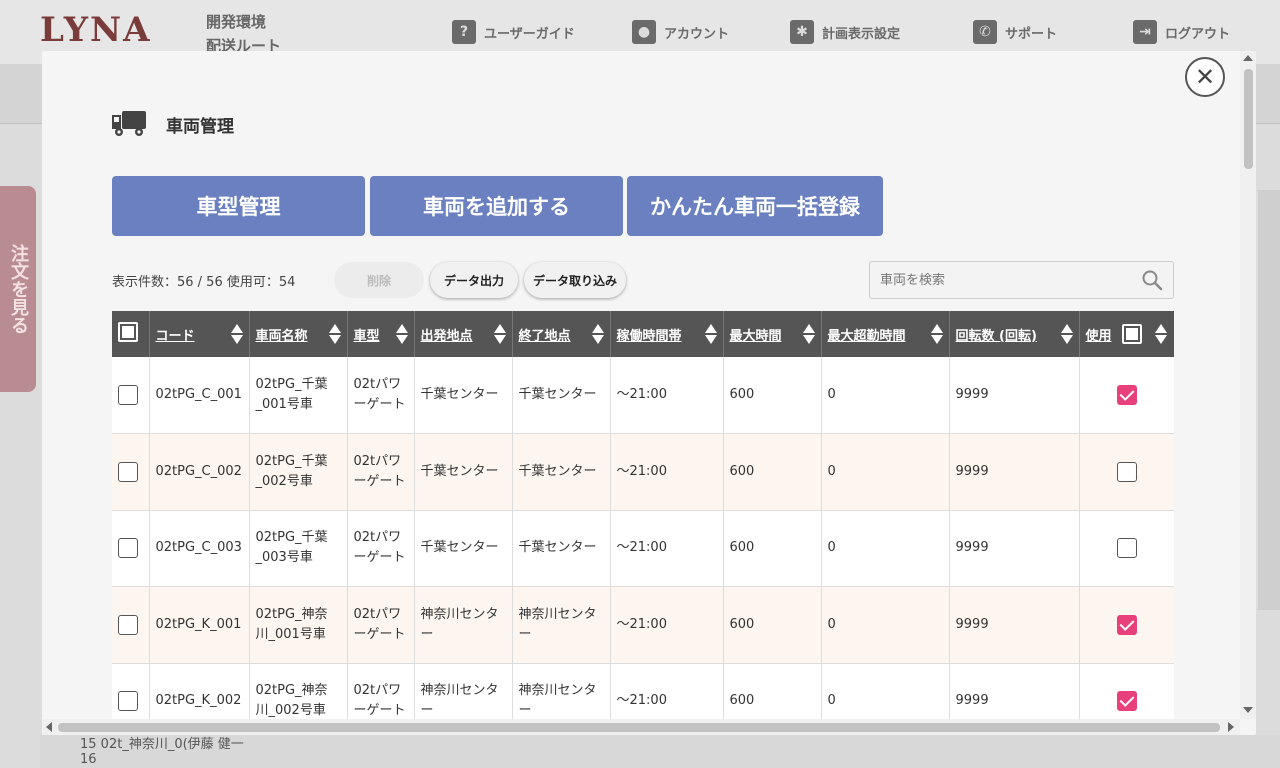 The image size is (1280, 768). What do you see at coordinates (1010, 280) in the screenshot?
I see `search-input` at bounding box center [1010, 280].